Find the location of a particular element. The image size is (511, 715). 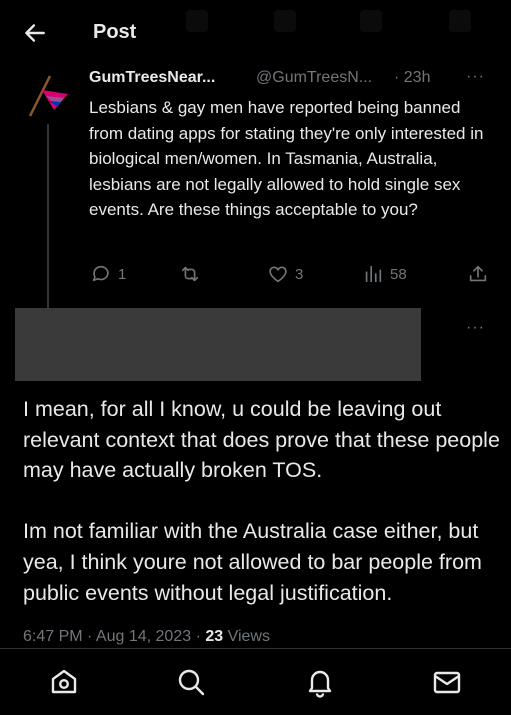

like-count: 3 is located at coordinates (299, 274).